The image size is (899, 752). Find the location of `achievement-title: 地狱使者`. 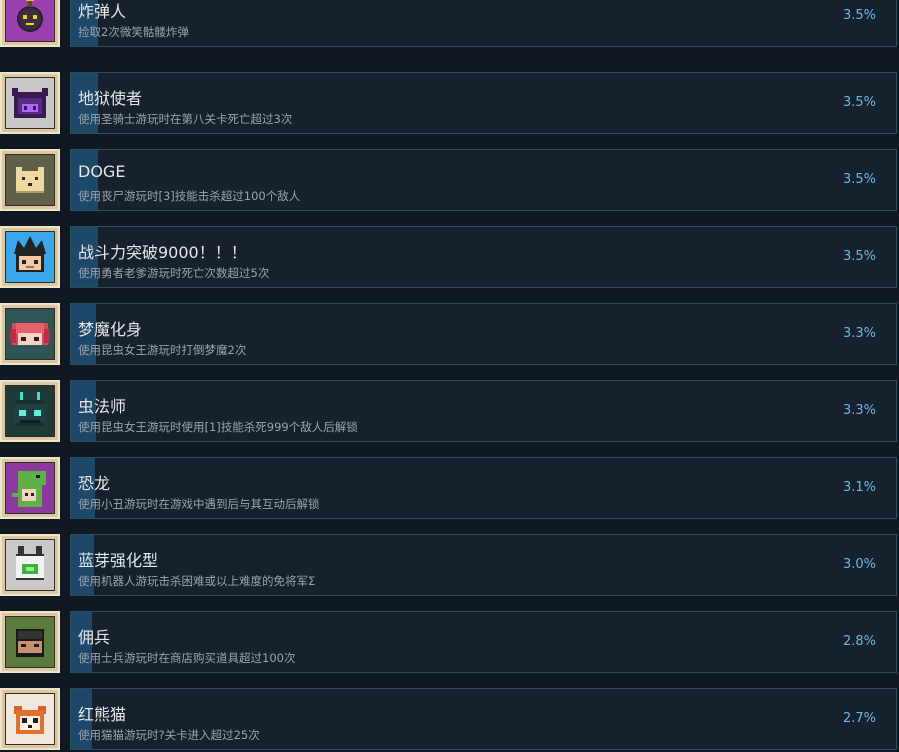

achievement-title: 地狱使者 is located at coordinates (110, 98).